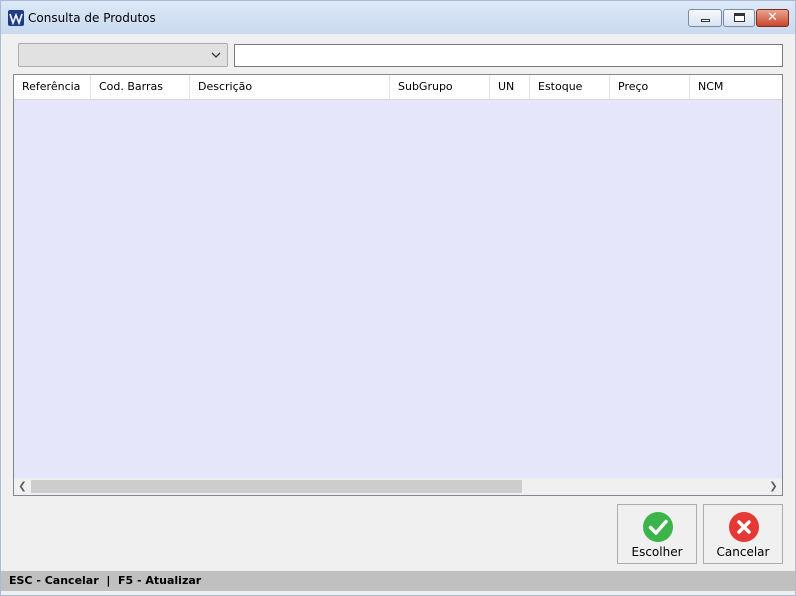 The image size is (796, 596). Describe the element at coordinates (743, 552) in the screenshot. I see `cancel-button-label: Cancelar` at that location.